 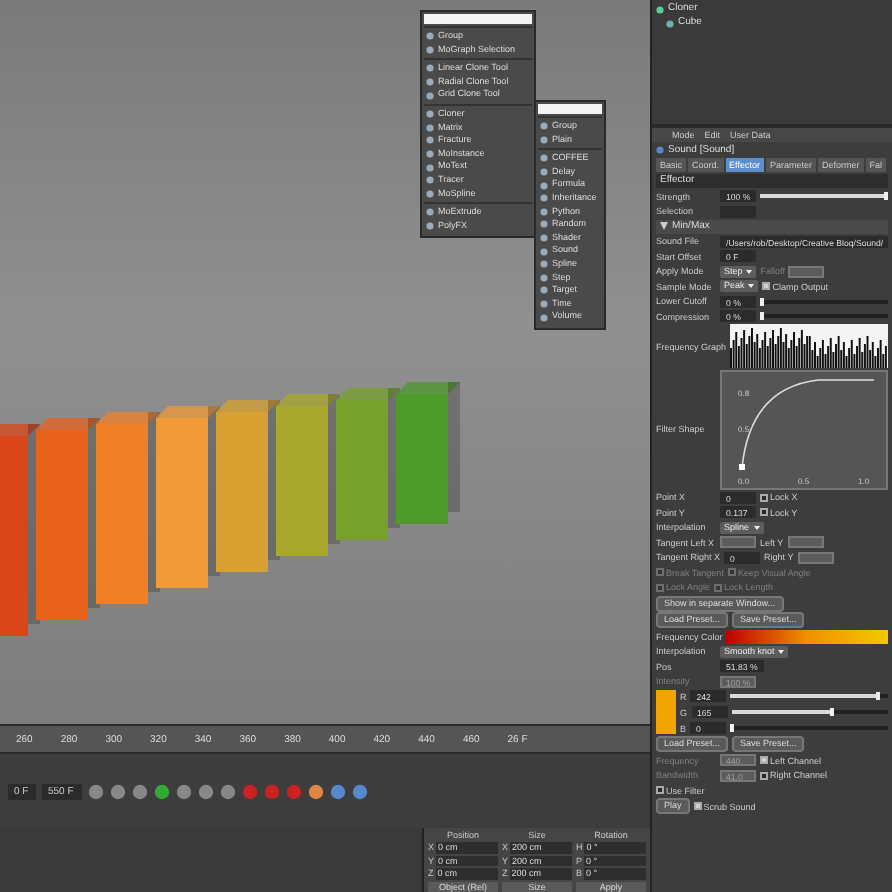 What do you see at coordinates (664, 226) in the screenshot?
I see `triangle-icon` at bounding box center [664, 226].